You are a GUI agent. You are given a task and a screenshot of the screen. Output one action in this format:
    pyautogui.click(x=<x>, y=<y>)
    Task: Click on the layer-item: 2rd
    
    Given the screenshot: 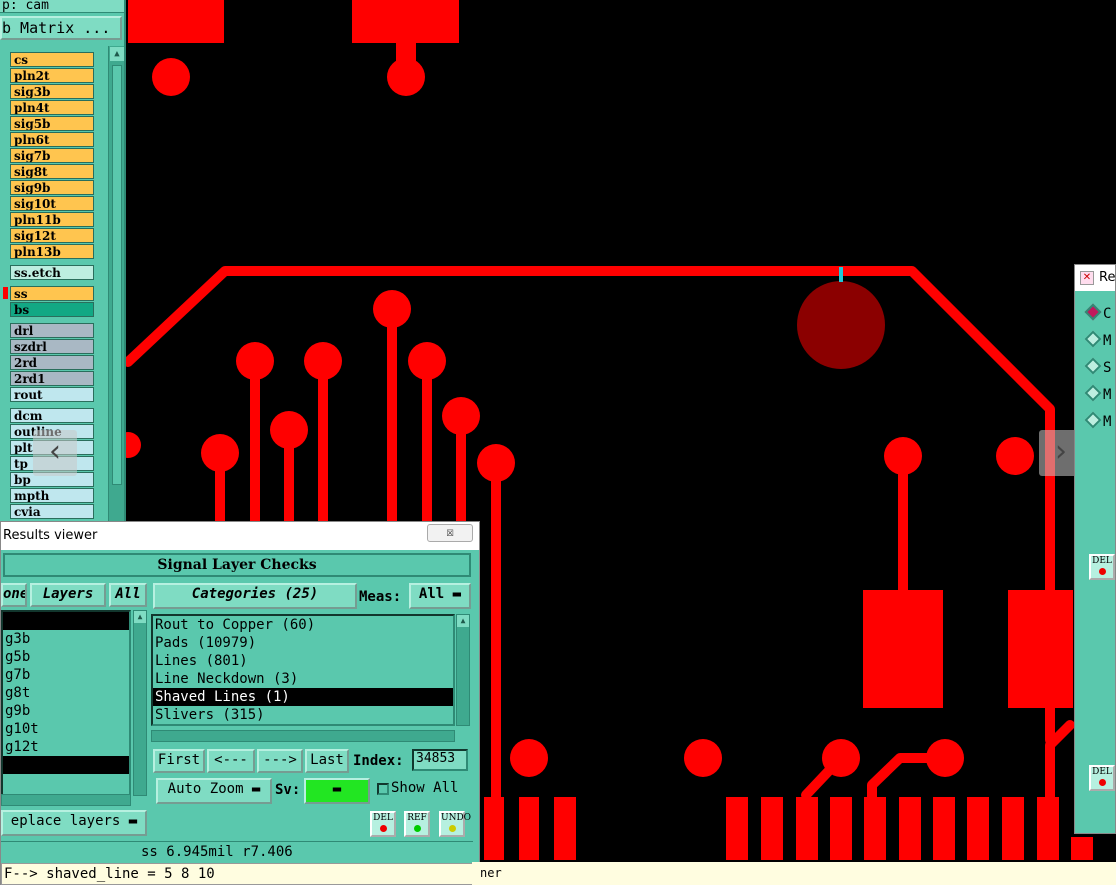 What is the action you would take?
    pyautogui.click(x=52, y=362)
    